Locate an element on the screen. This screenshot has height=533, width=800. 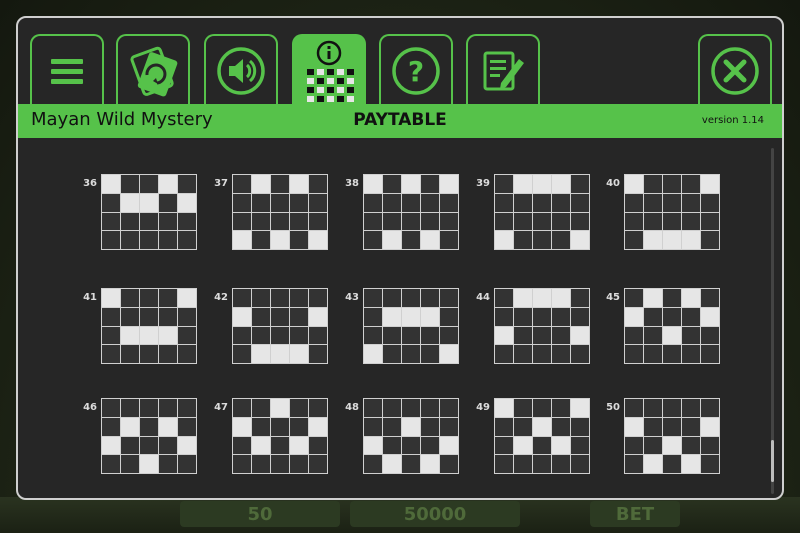
tab-menu is located at coordinates (67, 70).